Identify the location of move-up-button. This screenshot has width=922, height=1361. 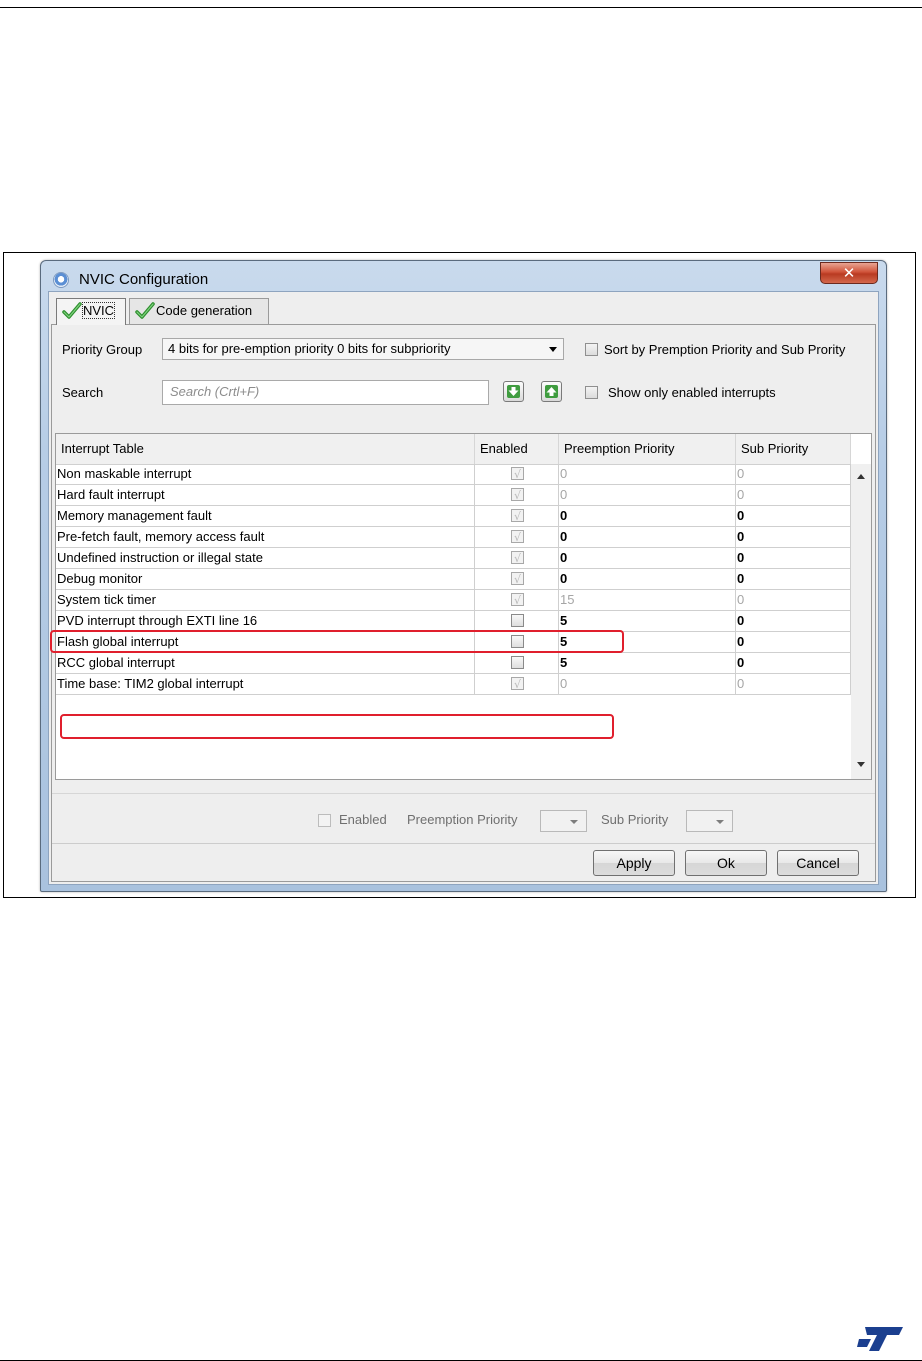
(551, 391).